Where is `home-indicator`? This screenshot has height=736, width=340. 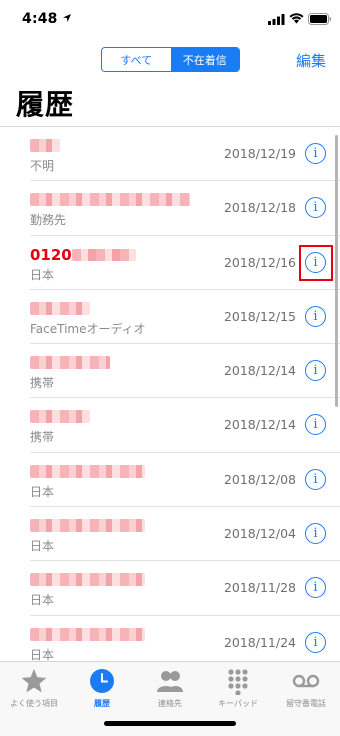 home-indicator is located at coordinates (170, 723).